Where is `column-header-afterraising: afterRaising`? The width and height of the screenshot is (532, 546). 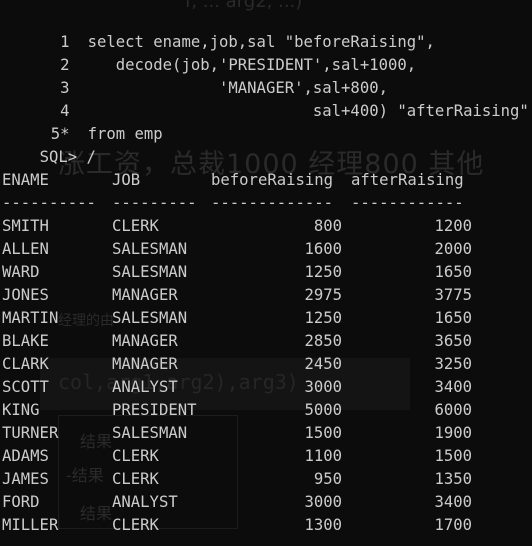
column-header-afterraising: afterRaising is located at coordinates (407, 180).